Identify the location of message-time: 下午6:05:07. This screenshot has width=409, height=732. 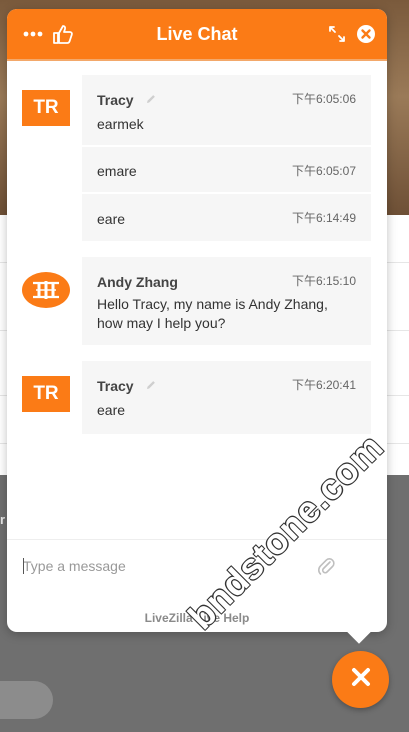
(323, 171).